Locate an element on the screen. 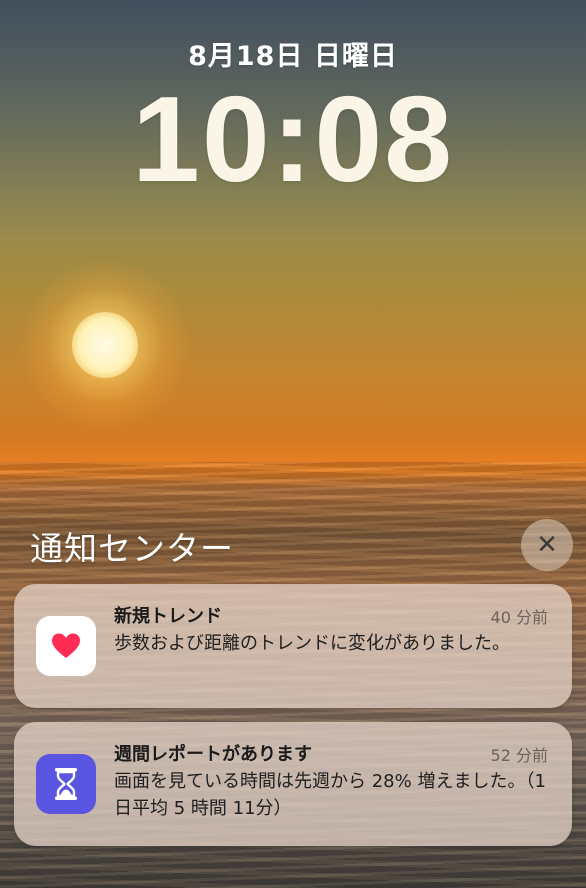 Image resolution: width=586 pixels, height=888 pixels. lock-time: 10:08 is located at coordinates (293, 139).